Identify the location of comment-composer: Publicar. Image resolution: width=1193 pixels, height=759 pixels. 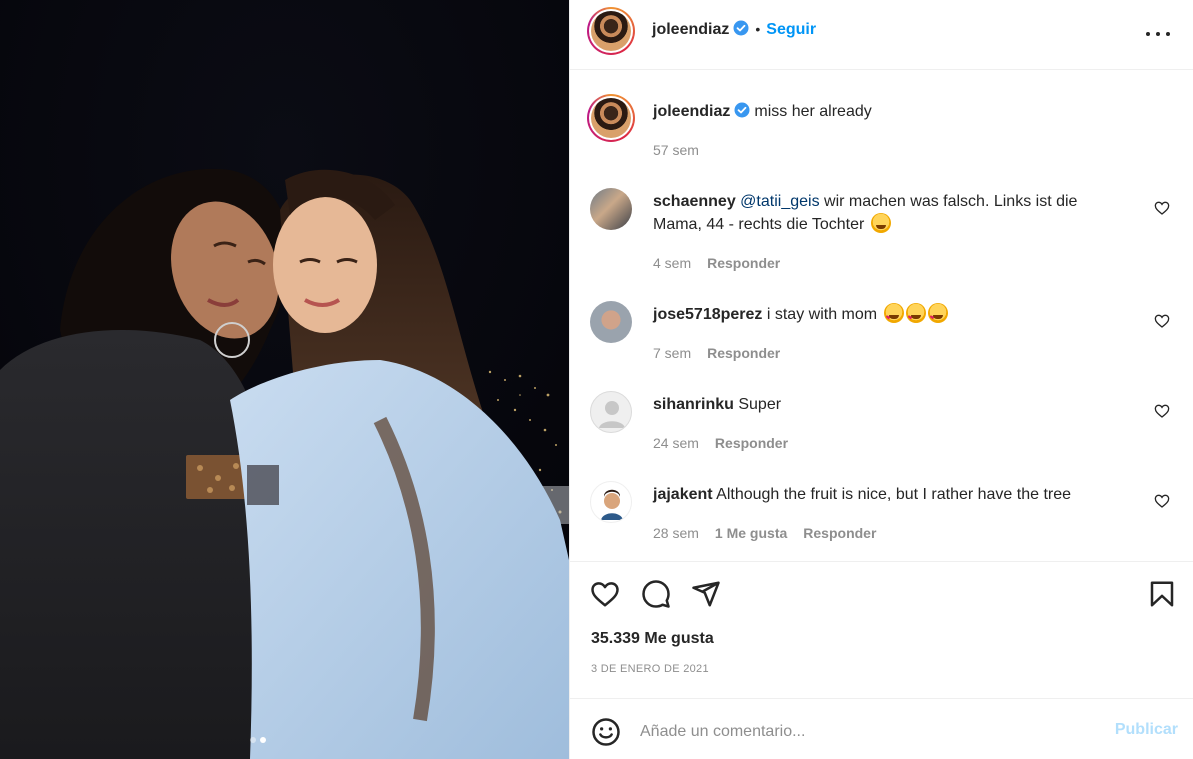
(881, 728).